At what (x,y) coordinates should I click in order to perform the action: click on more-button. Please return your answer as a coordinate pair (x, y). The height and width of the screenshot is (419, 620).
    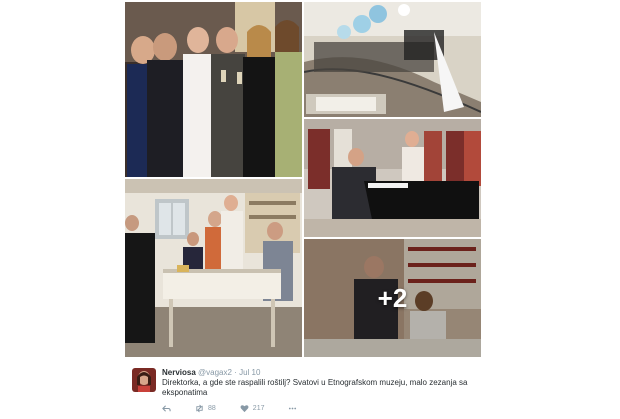
    Looking at the image, I should click on (292, 408).